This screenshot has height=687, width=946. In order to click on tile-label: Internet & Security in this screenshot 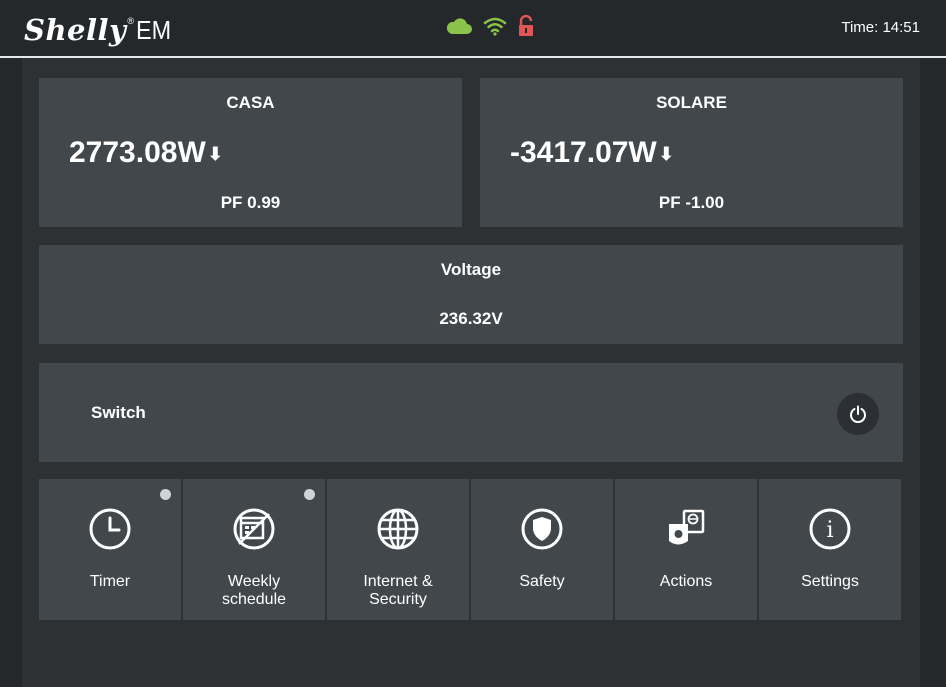, I will do `click(398, 590)`.